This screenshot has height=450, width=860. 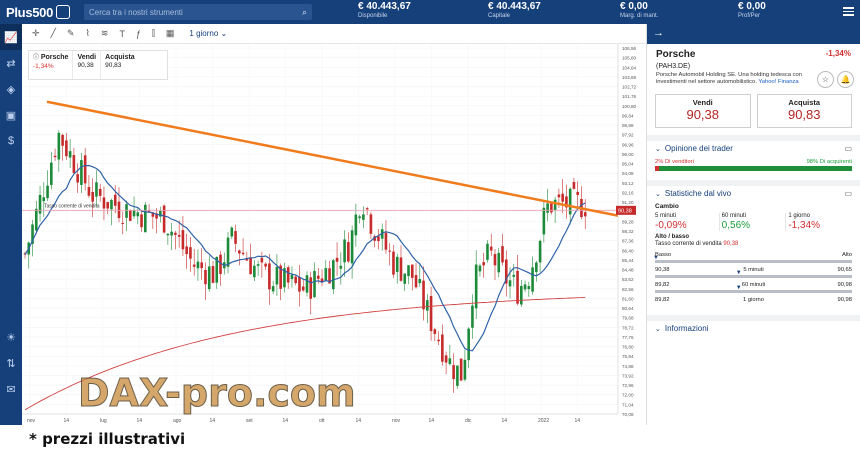 I want to click on rate-label: Tasso corrente di vendita 90,38, so click(x=697, y=244).